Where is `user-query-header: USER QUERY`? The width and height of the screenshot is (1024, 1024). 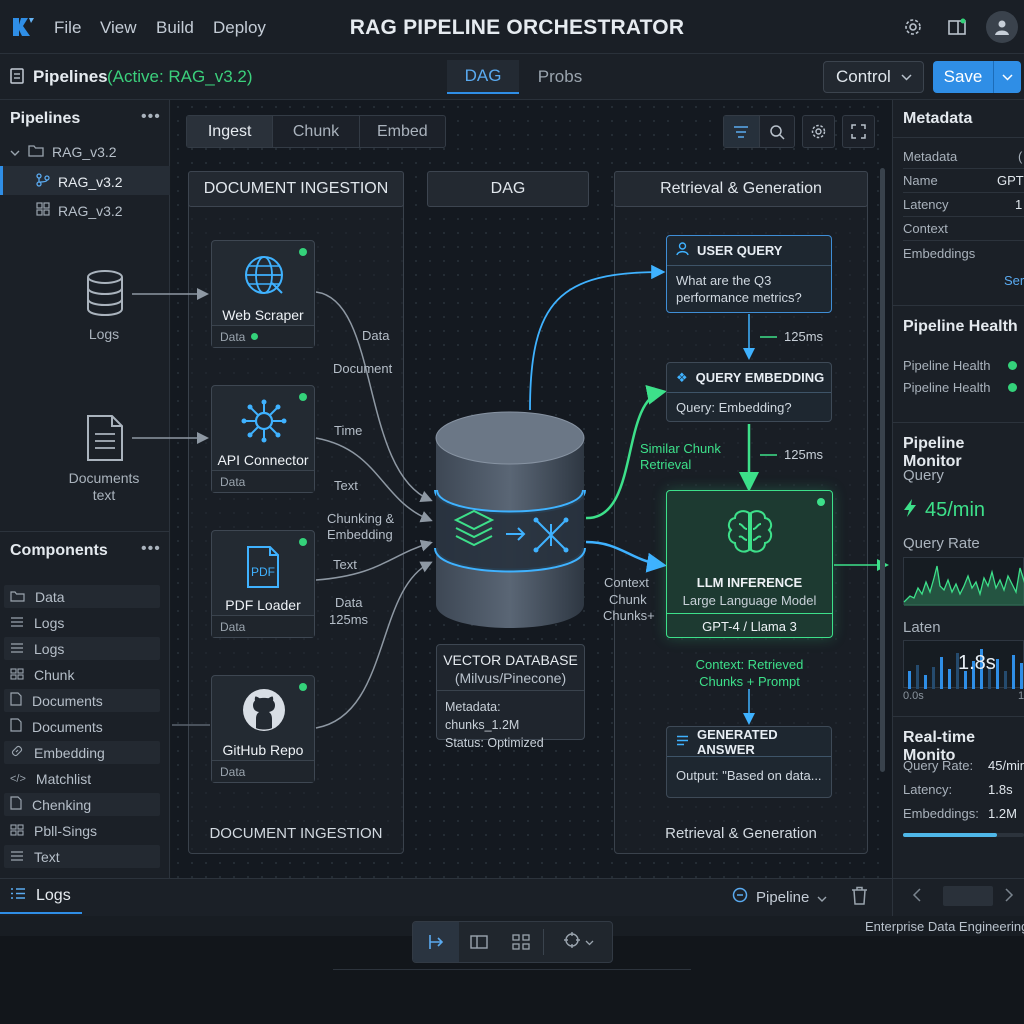 user-query-header: USER QUERY is located at coordinates (749, 251).